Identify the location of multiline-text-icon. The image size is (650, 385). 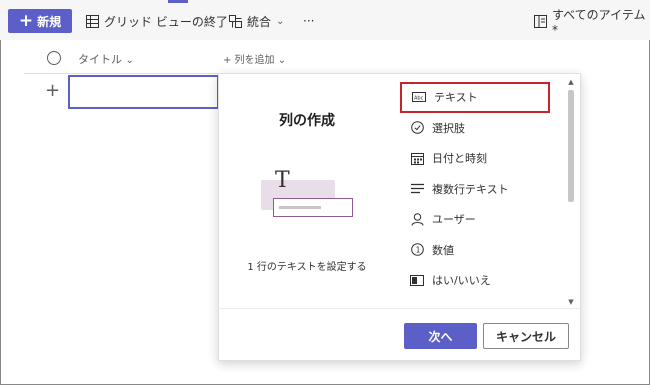
(417, 189).